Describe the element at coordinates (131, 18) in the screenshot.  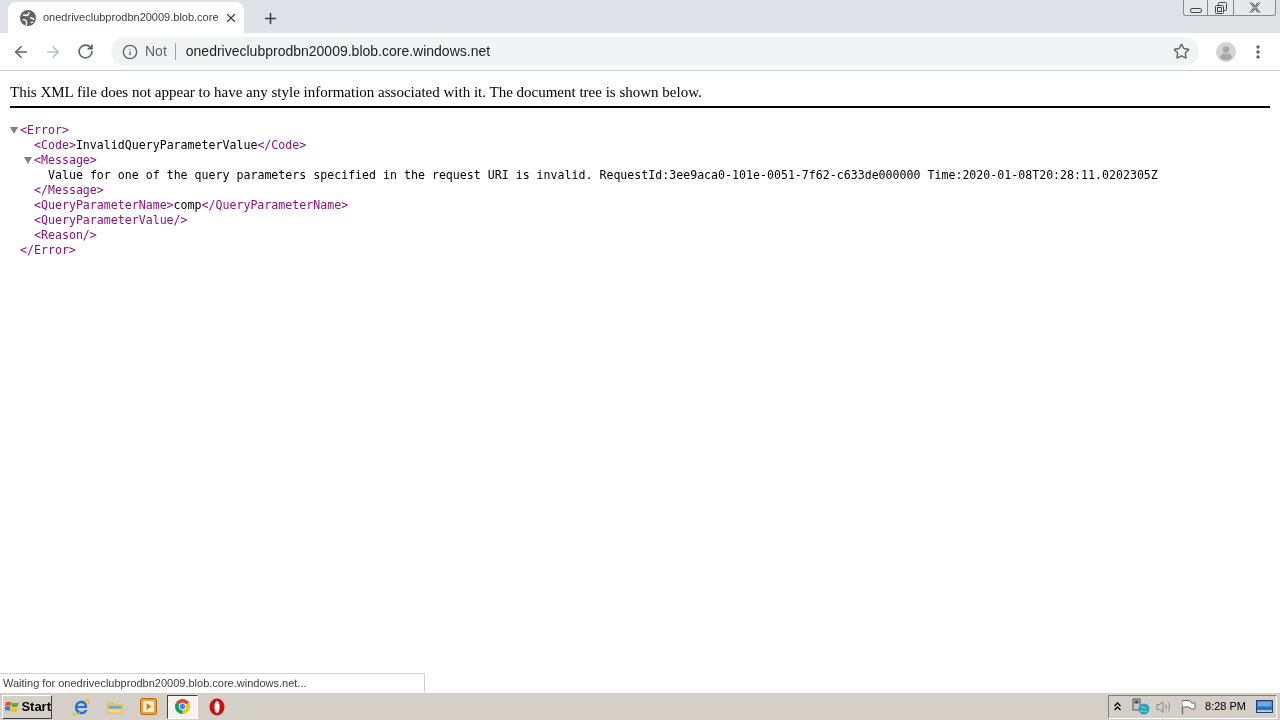
I see `tab-title: onedriveclubprodbn20009.blob.core` at that location.